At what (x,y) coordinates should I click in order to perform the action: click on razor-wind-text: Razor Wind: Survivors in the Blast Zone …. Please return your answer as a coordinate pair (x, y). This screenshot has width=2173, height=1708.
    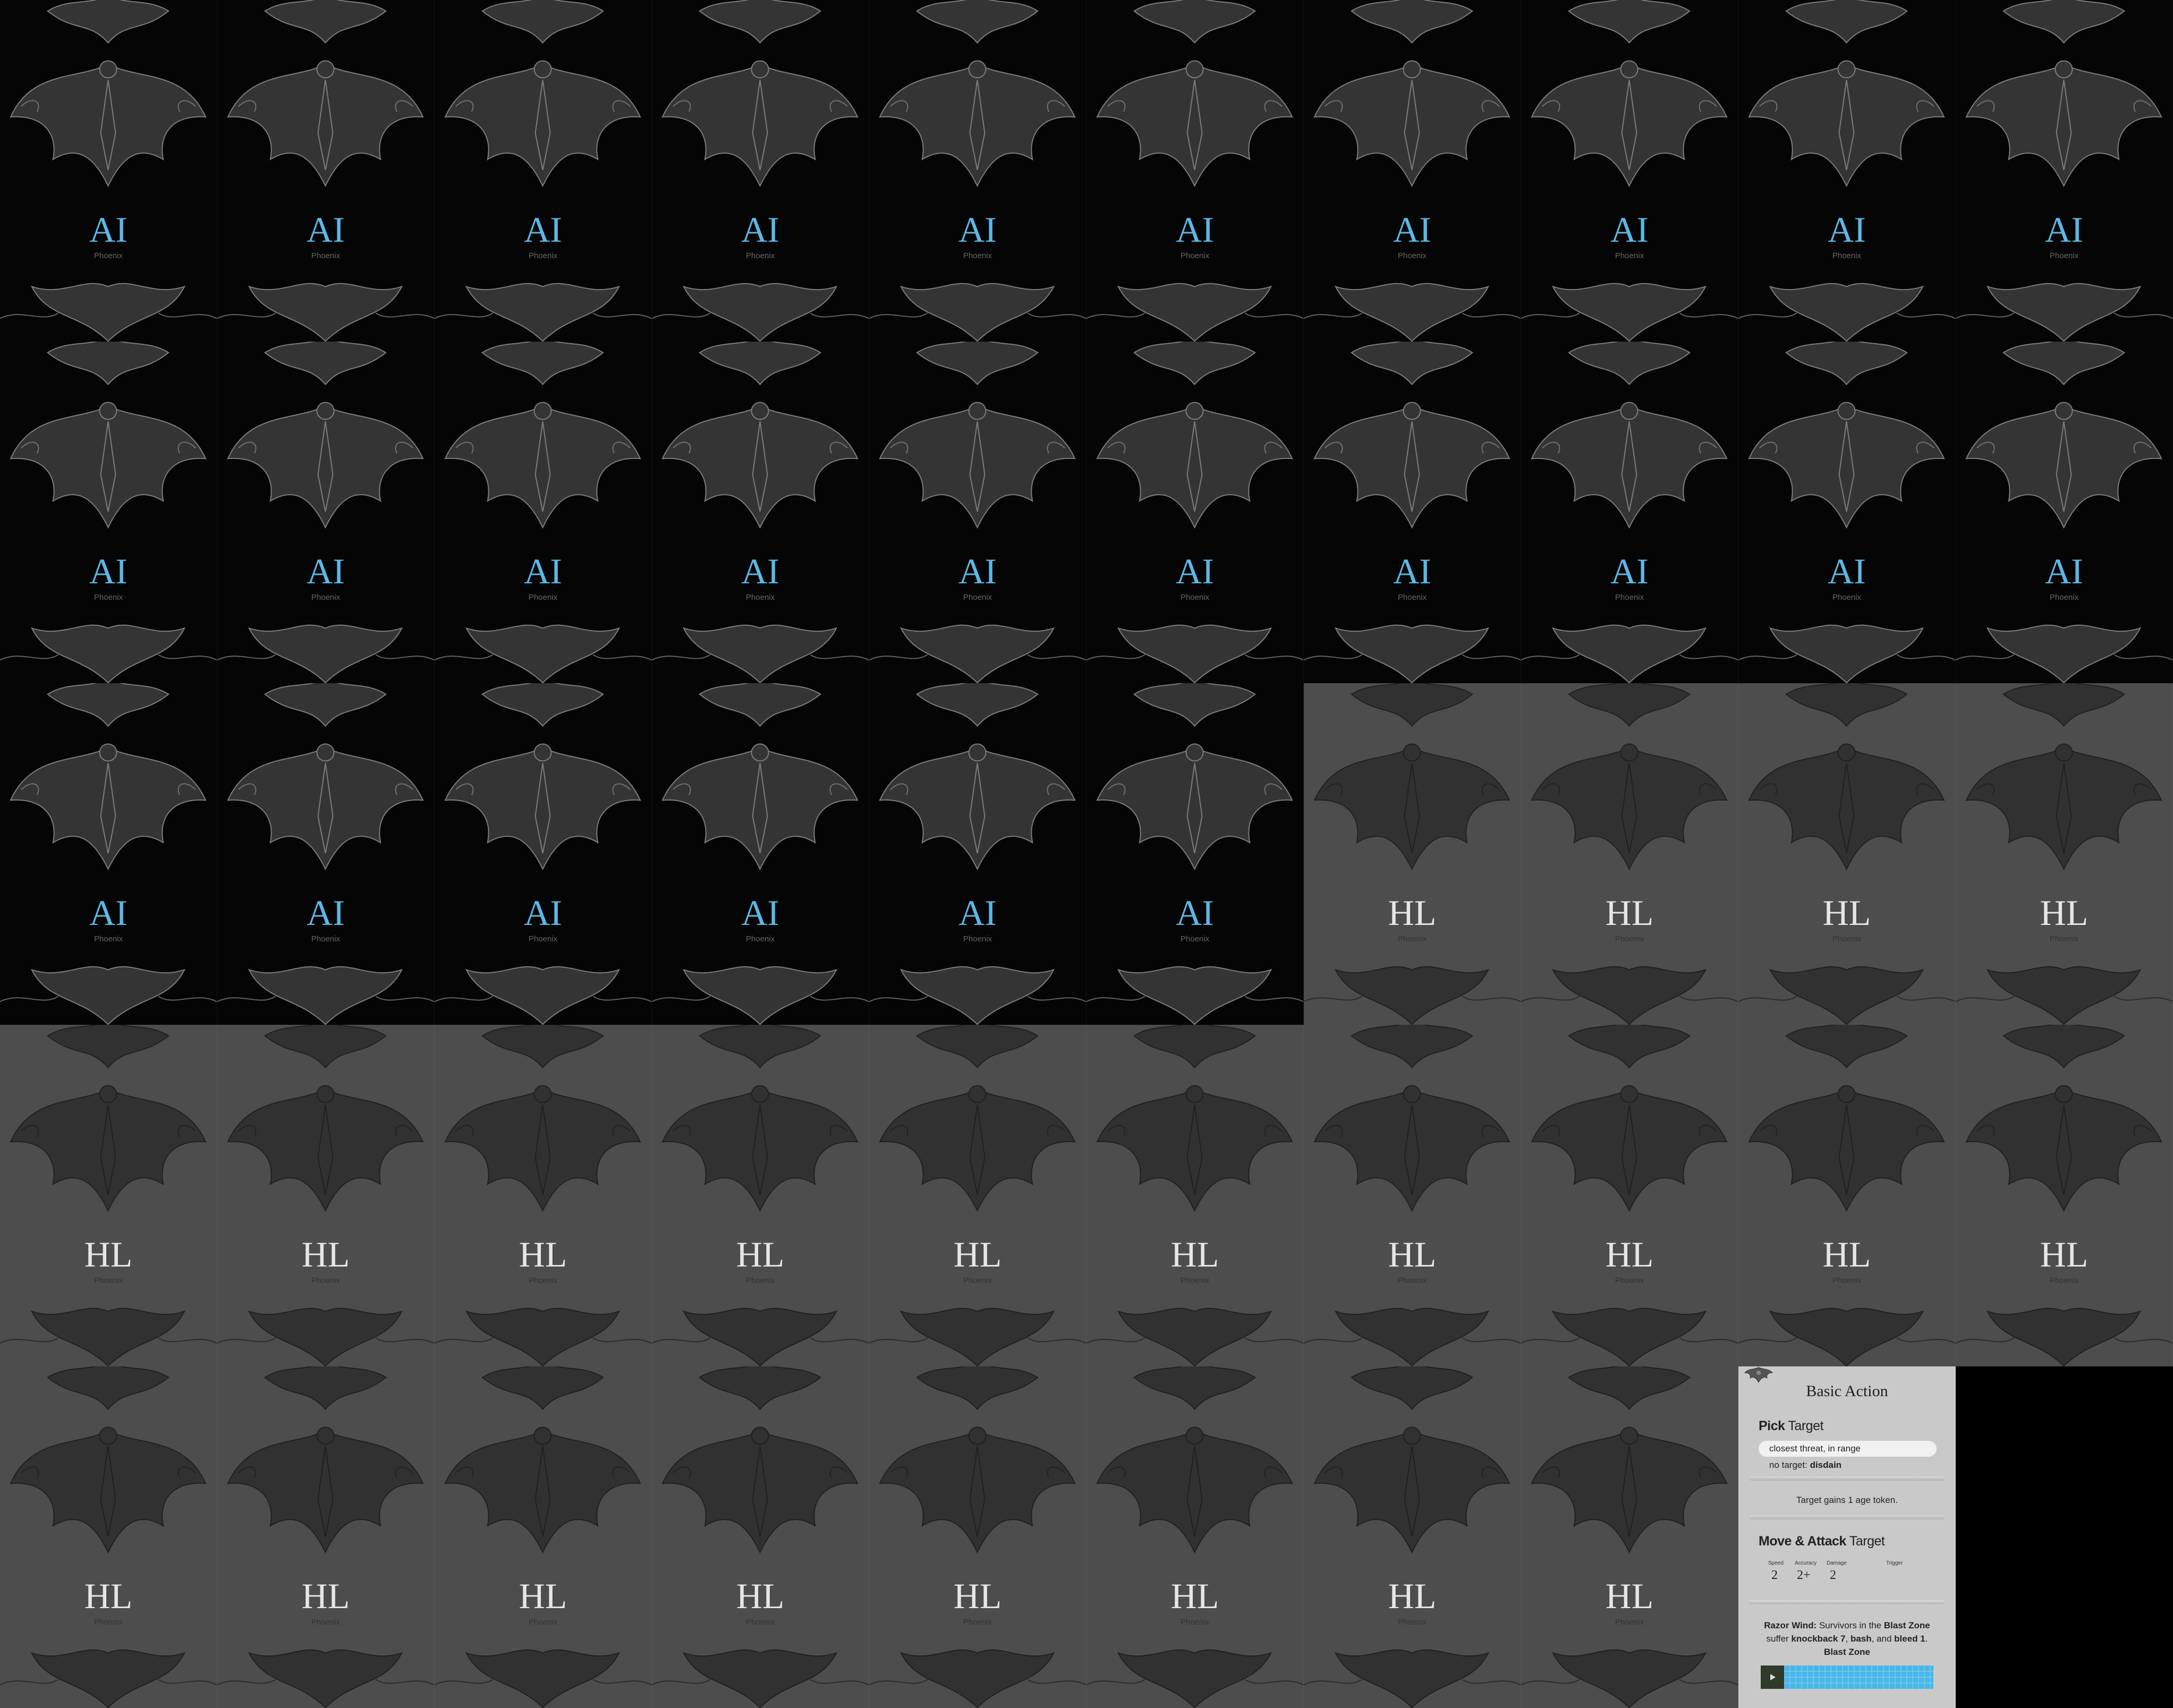
    Looking at the image, I should click on (1847, 1639).